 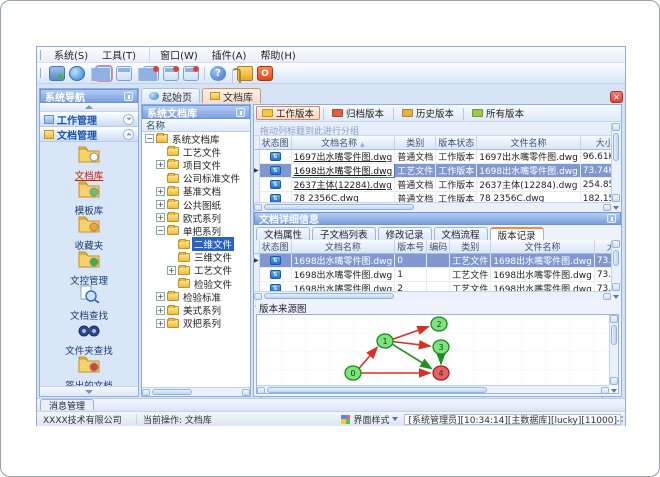 What do you see at coordinates (191, 73) in the screenshot?
I see `close-other-documents-icon` at bounding box center [191, 73].